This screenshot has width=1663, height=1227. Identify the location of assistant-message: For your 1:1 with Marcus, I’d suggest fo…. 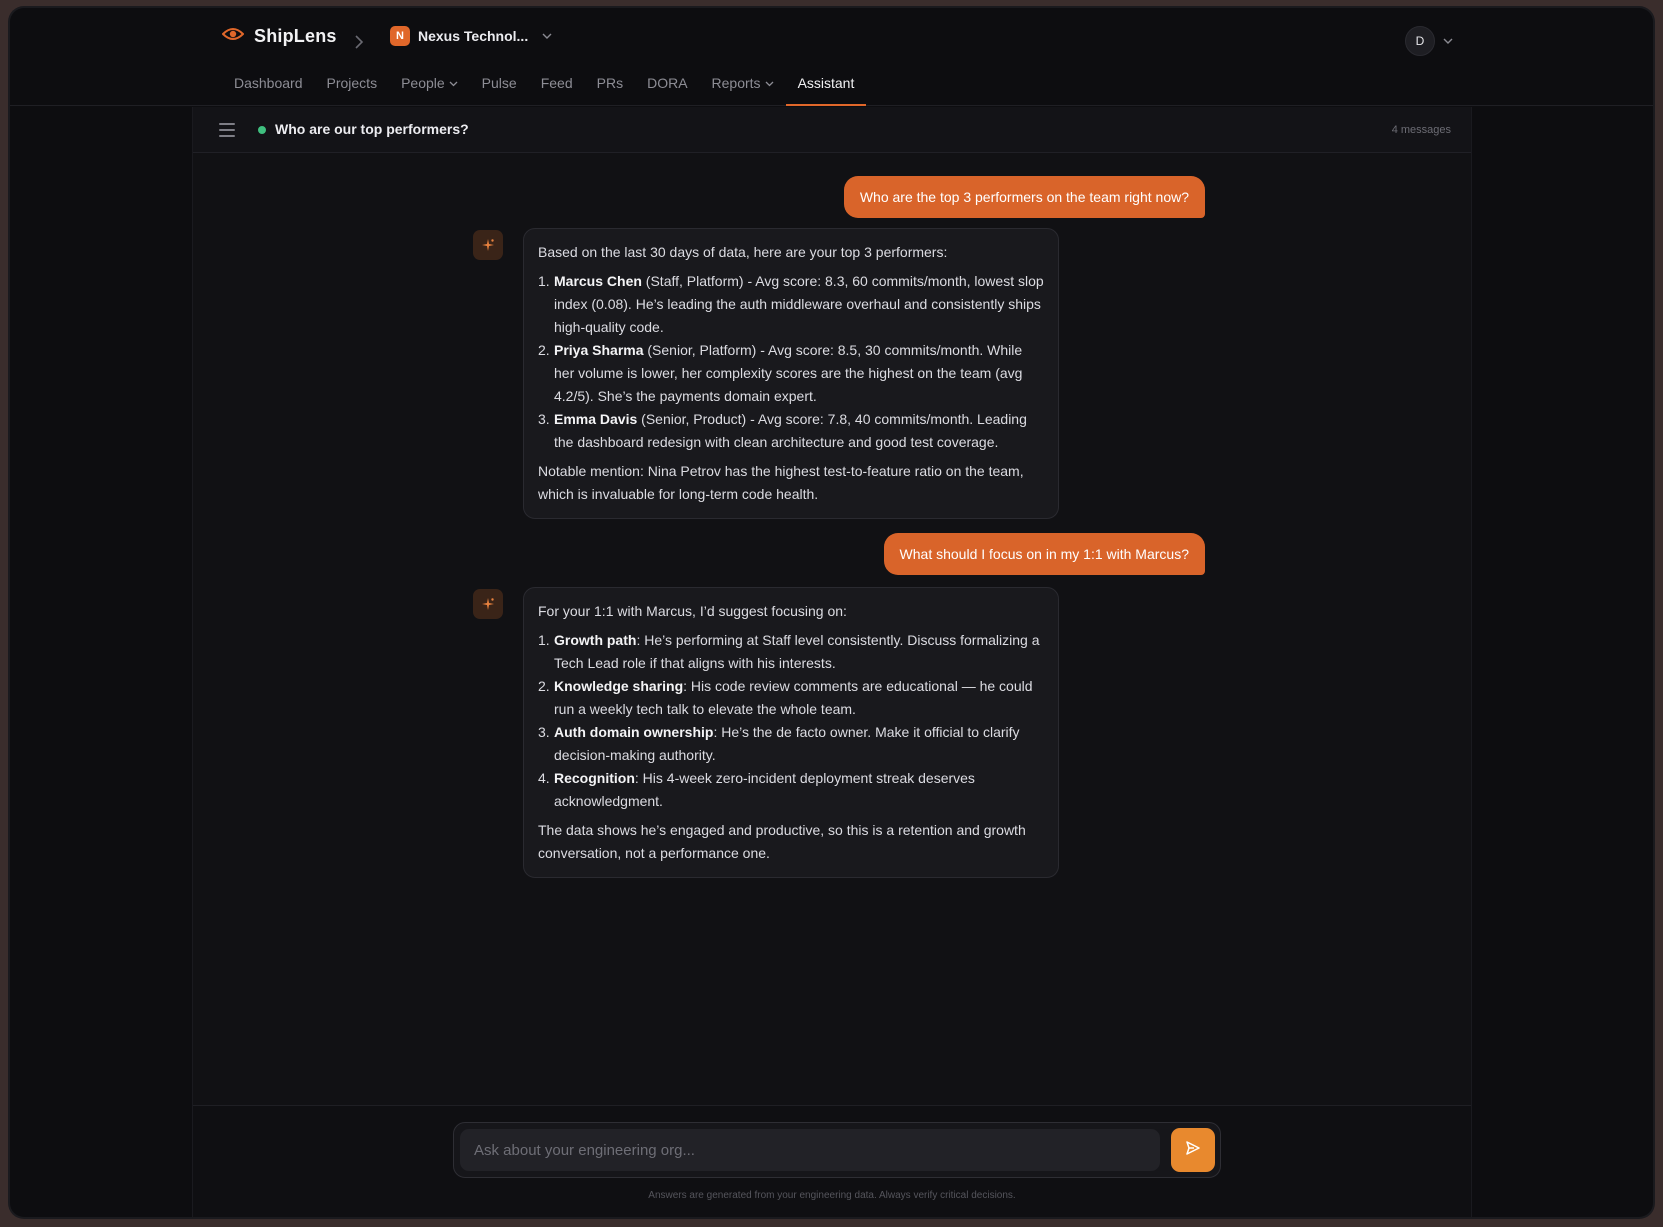
(791, 732).